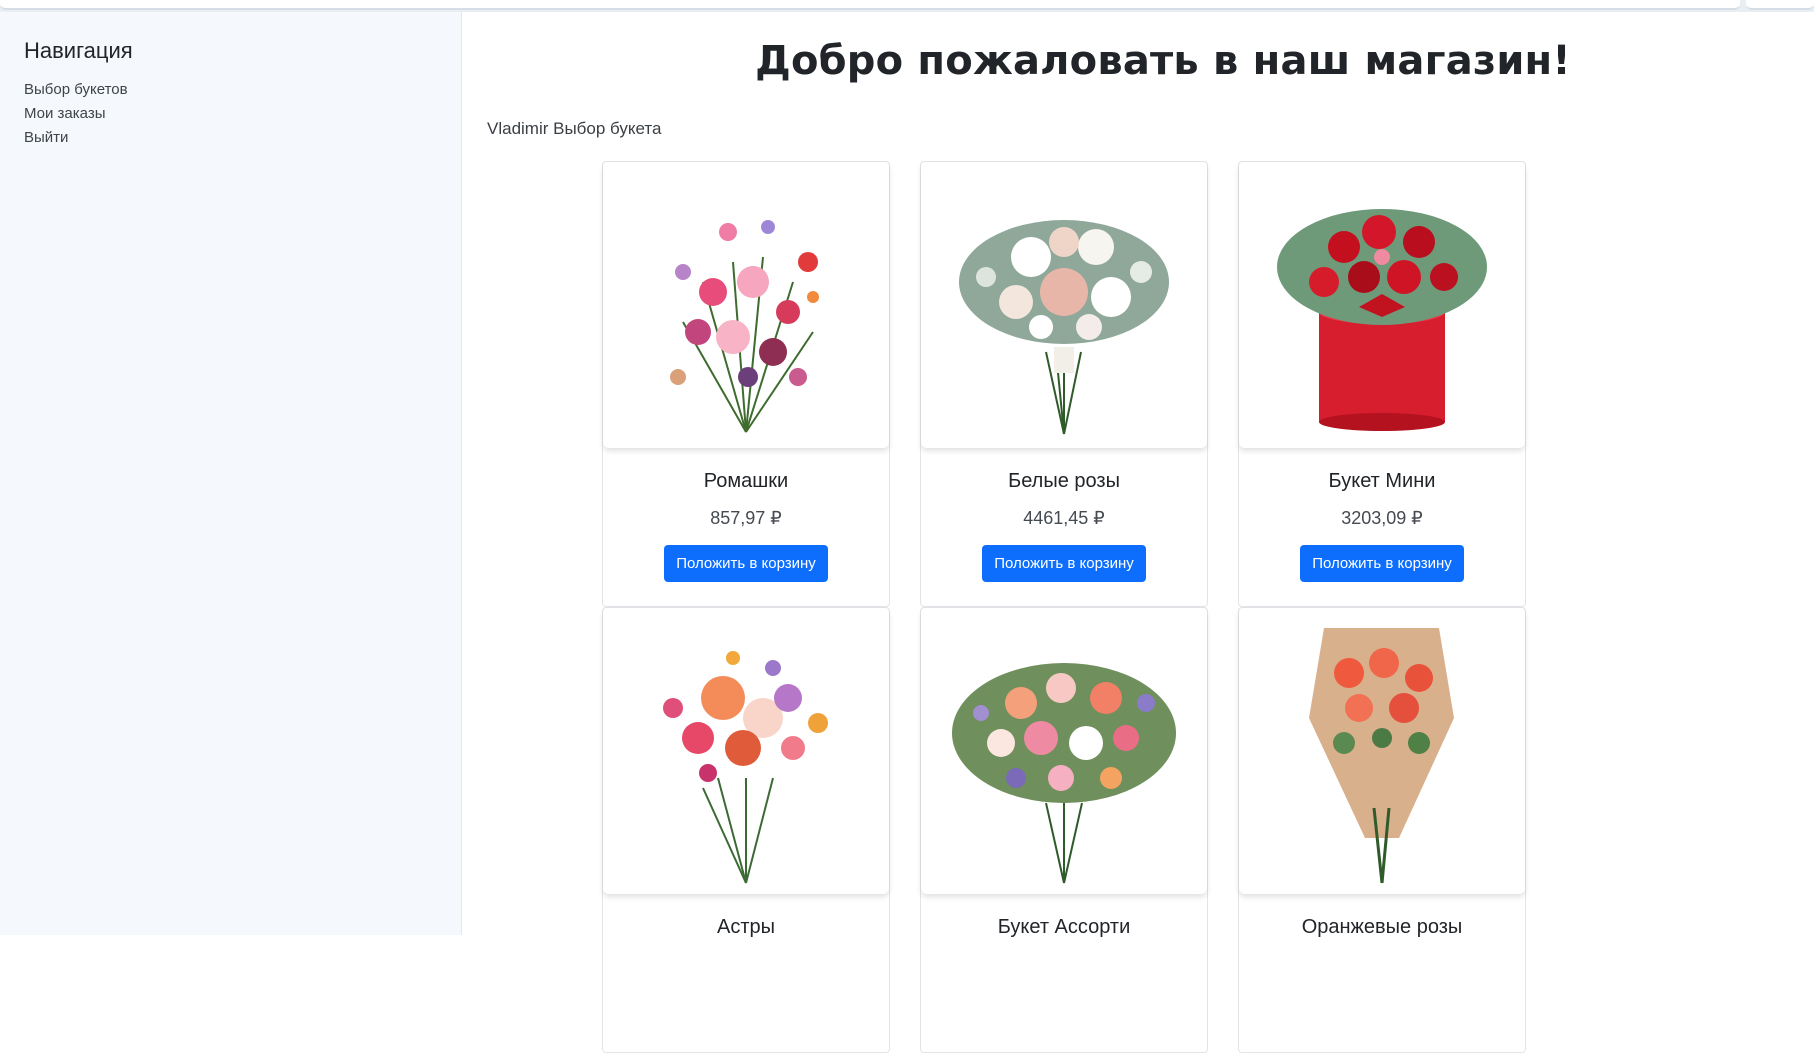  I want to click on top-strip, so click(907, 6).